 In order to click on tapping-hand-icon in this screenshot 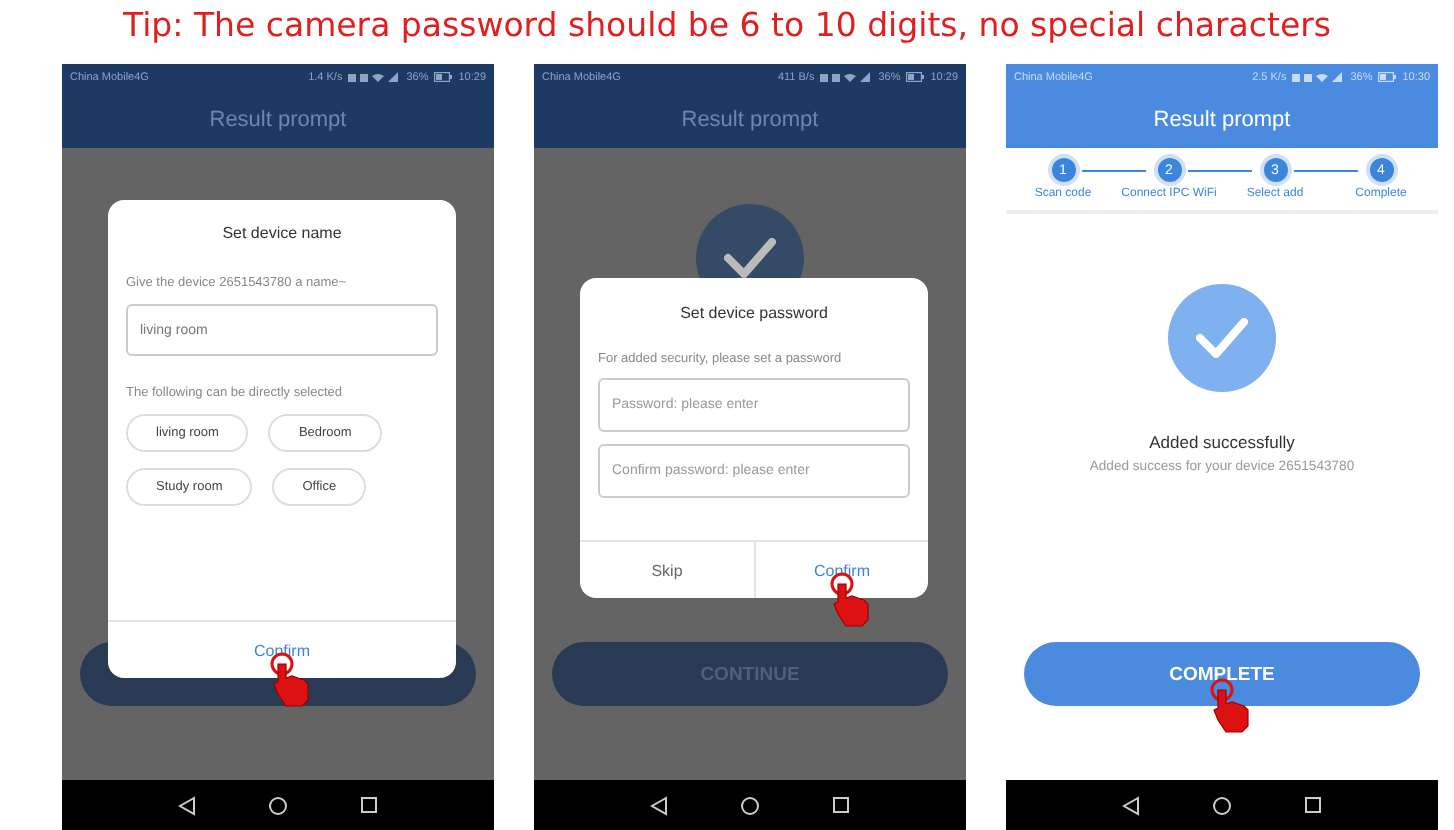, I will do `click(1232, 705)`.